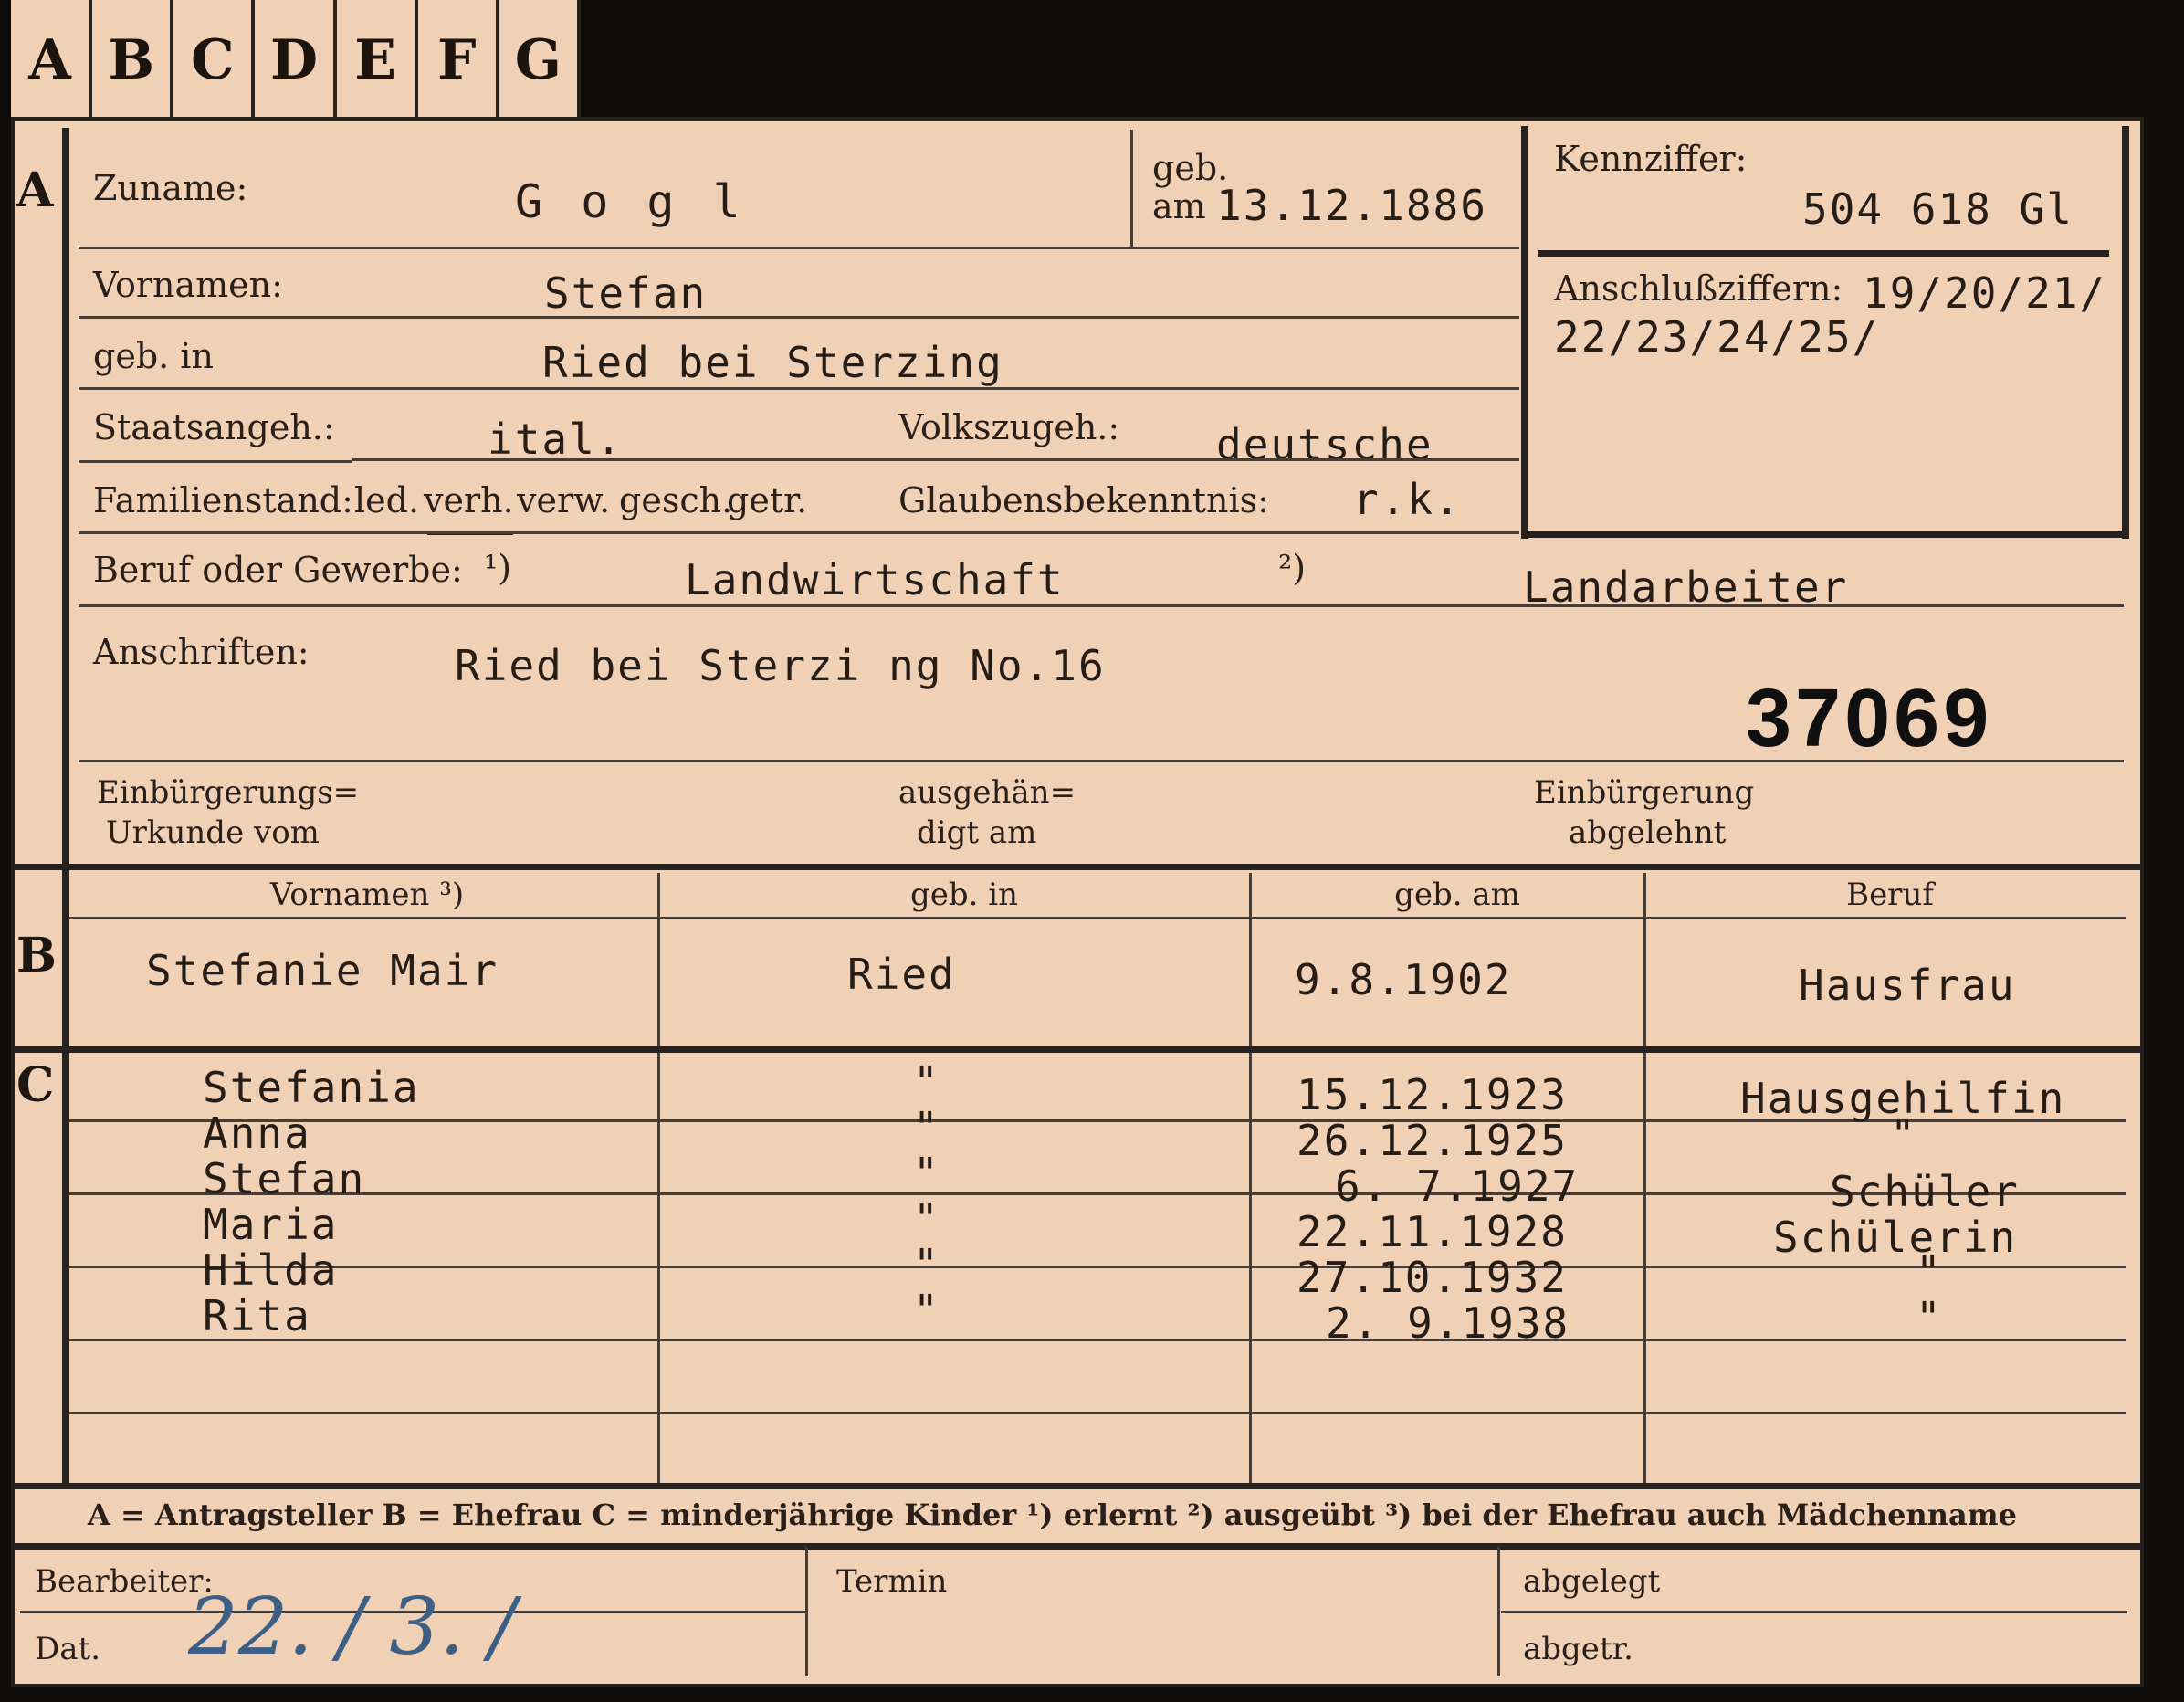  What do you see at coordinates (284, 1178) in the screenshot?
I see `child-name: Stefan` at bounding box center [284, 1178].